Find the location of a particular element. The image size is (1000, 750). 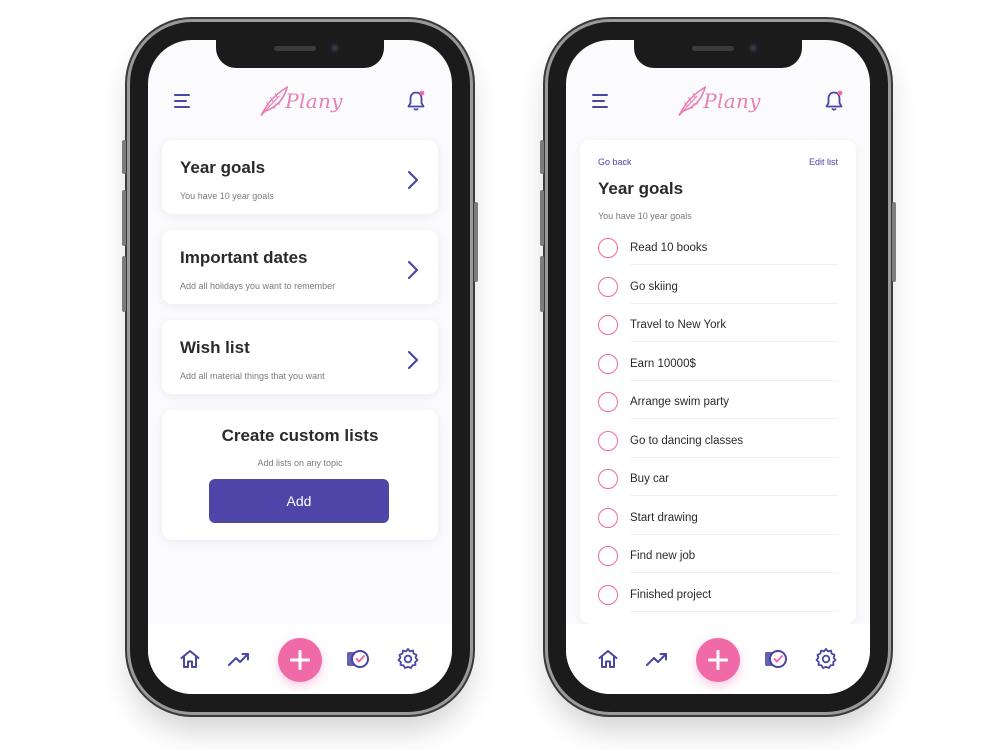

goal-label: Buy car is located at coordinates (649, 479).